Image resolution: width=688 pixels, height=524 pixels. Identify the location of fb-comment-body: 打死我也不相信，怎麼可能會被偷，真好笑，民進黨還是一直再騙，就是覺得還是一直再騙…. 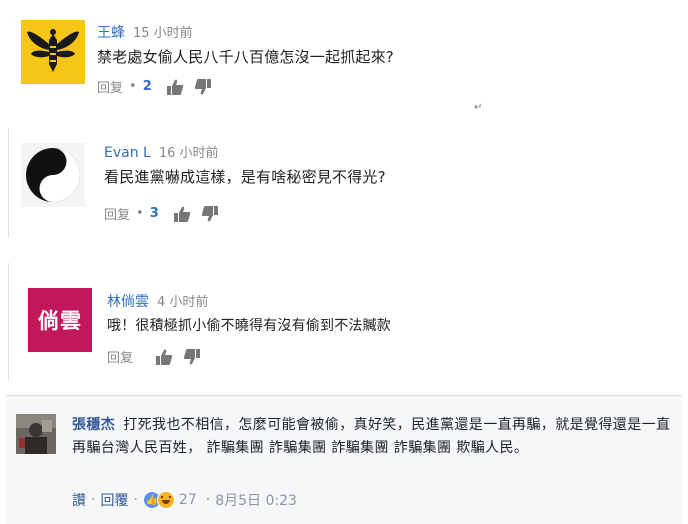
(371, 436).